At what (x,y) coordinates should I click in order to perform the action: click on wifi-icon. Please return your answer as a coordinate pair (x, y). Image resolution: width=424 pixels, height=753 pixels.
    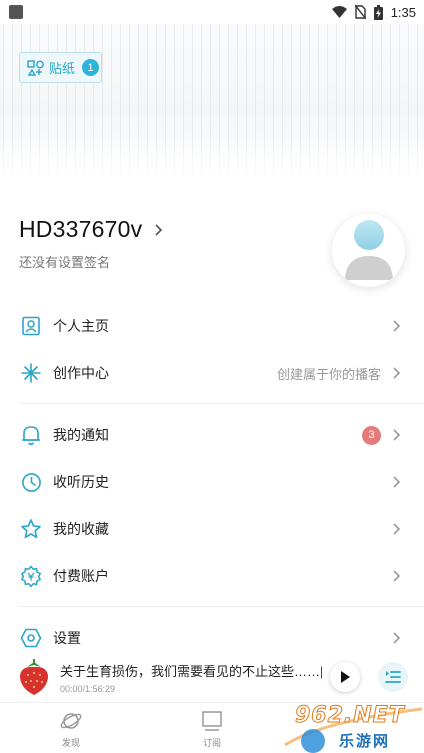
    Looking at the image, I should click on (339, 12).